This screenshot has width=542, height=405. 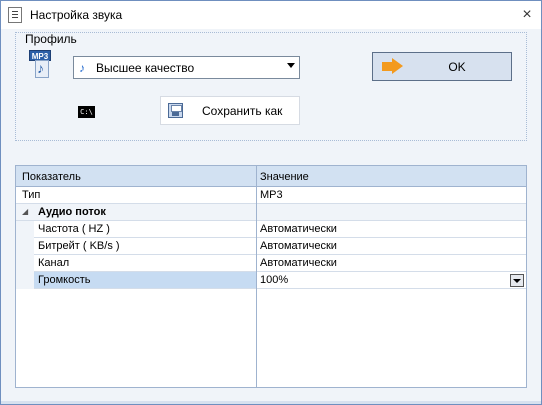 I want to click on app-icon, so click(x=15, y=15).